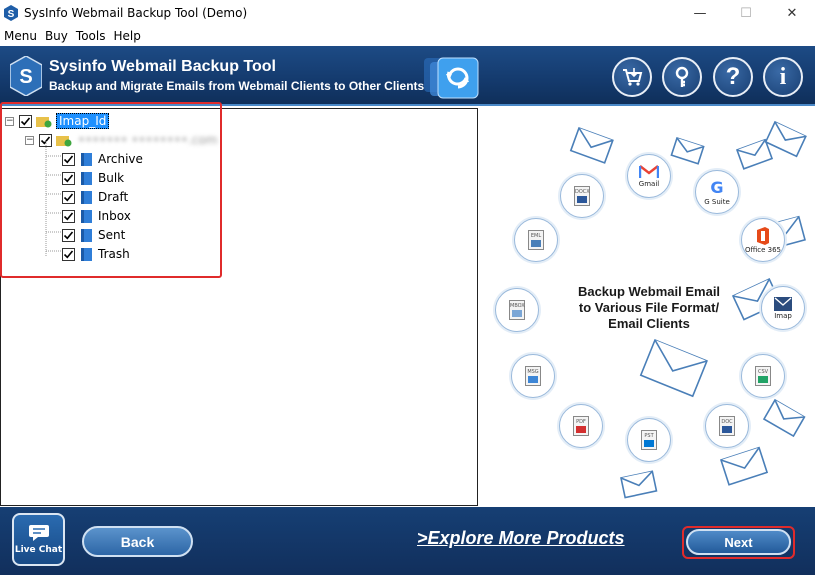  What do you see at coordinates (451, 78) in the screenshot?
I see `sync-envelope-icon` at bounding box center [451, 78].